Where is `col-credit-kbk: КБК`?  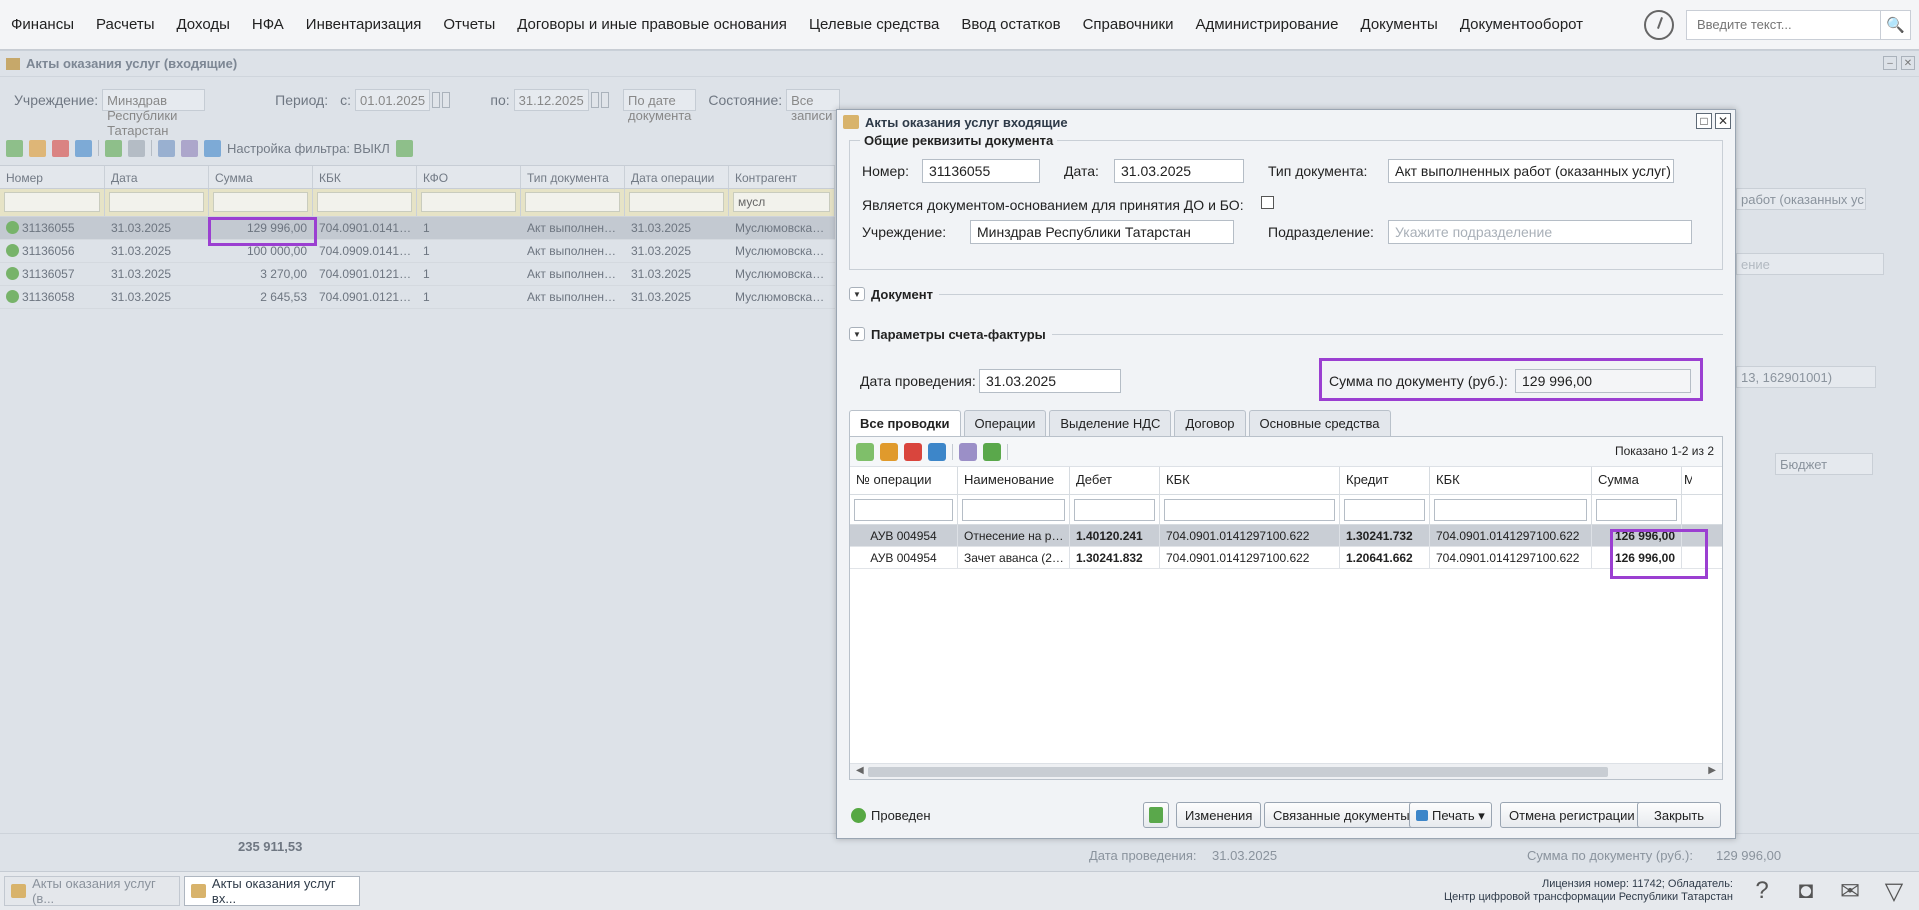 col-credit-kbk: КБК is located at coordinates (1511, 480).